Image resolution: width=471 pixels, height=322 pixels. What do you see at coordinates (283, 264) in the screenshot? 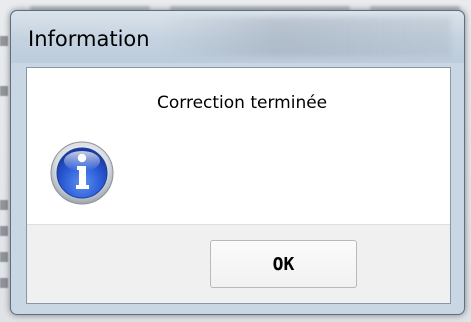
I see `ok-button: OK` at bounding box center [283, 264].